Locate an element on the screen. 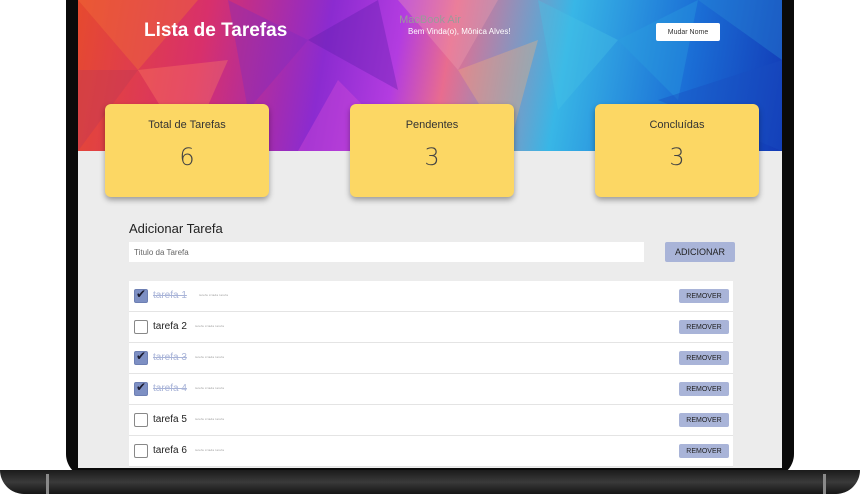 This screenshot has width=860, height=494. task-name: tarefa 6 is located at coordinates (170, 450).